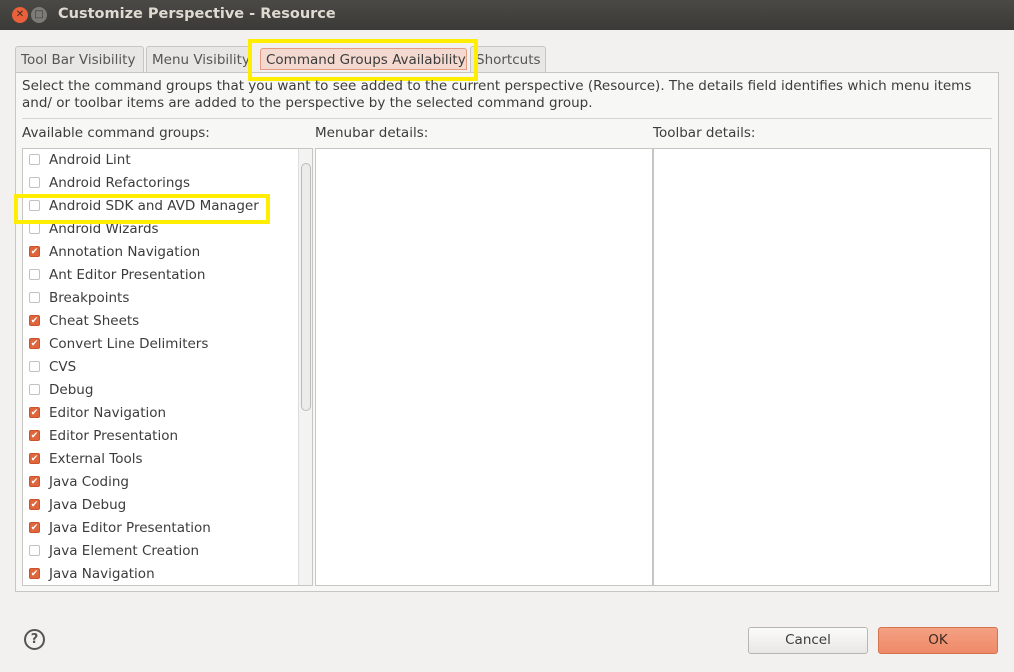 The image size is (1014, 672). I want to click on ok-button: OK, so click(938, 640).